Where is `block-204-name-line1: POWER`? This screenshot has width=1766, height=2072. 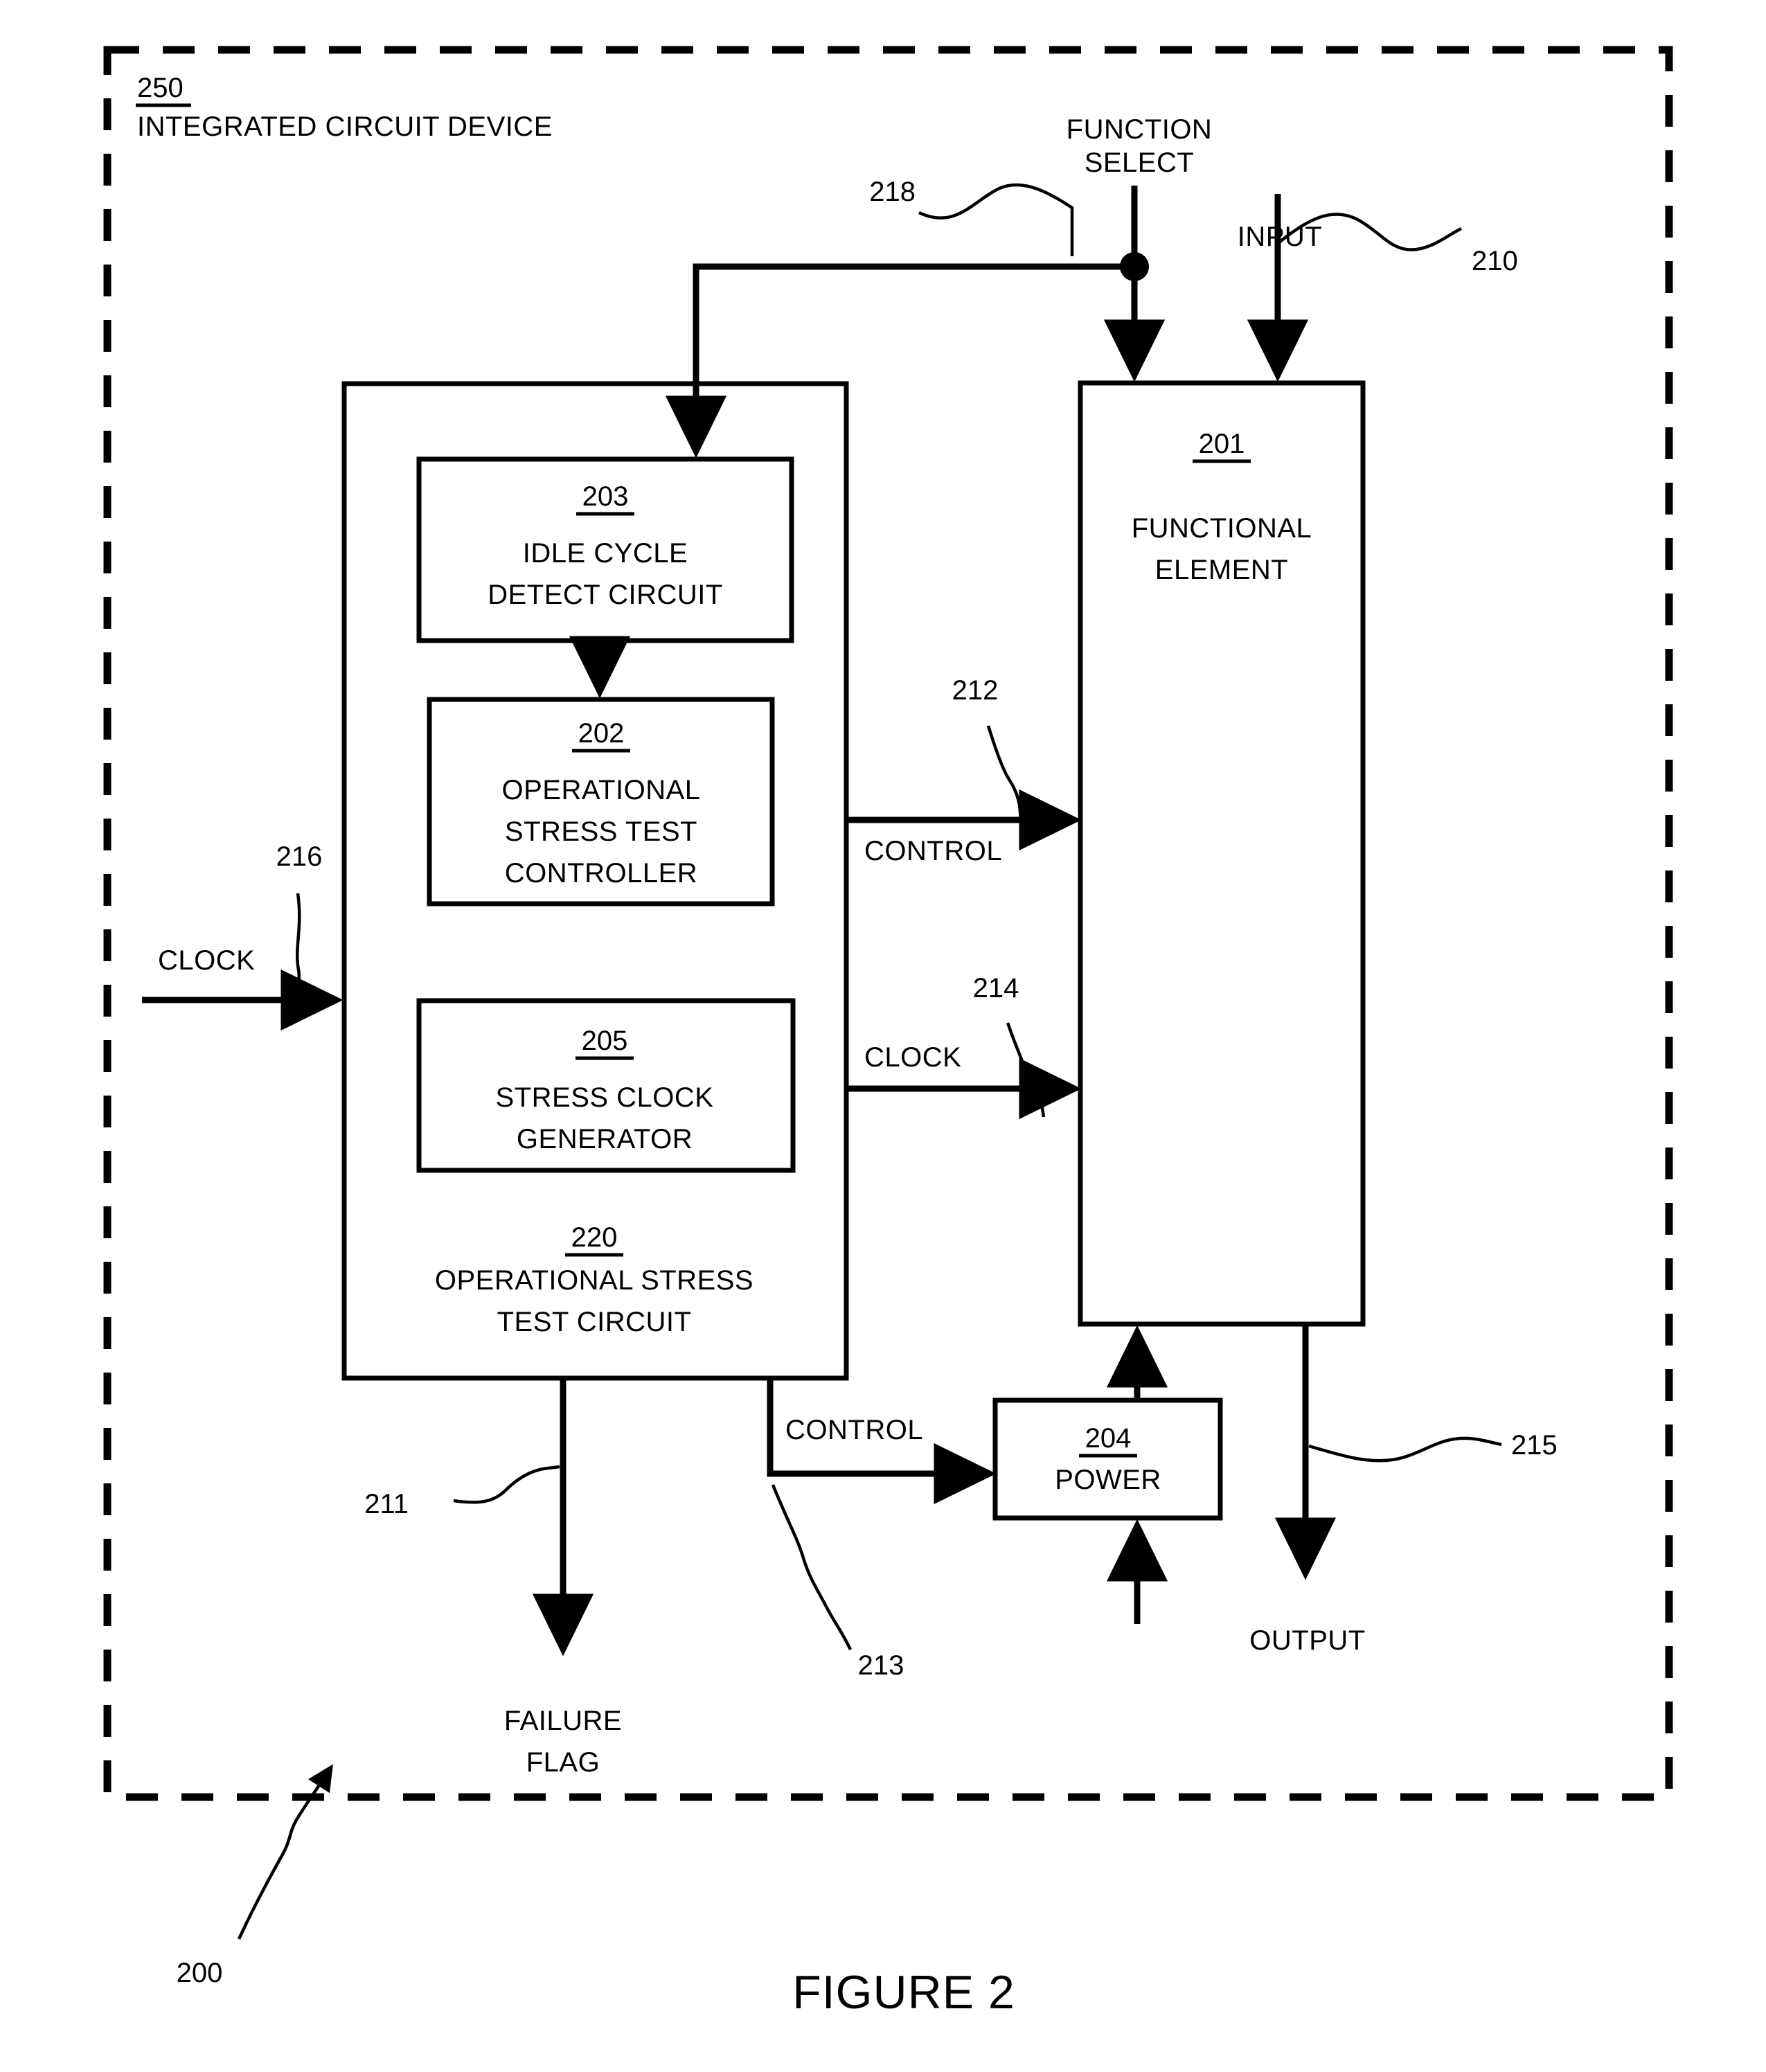
block-204-name-line1: POWER is located at coordinates (1108, 1480).